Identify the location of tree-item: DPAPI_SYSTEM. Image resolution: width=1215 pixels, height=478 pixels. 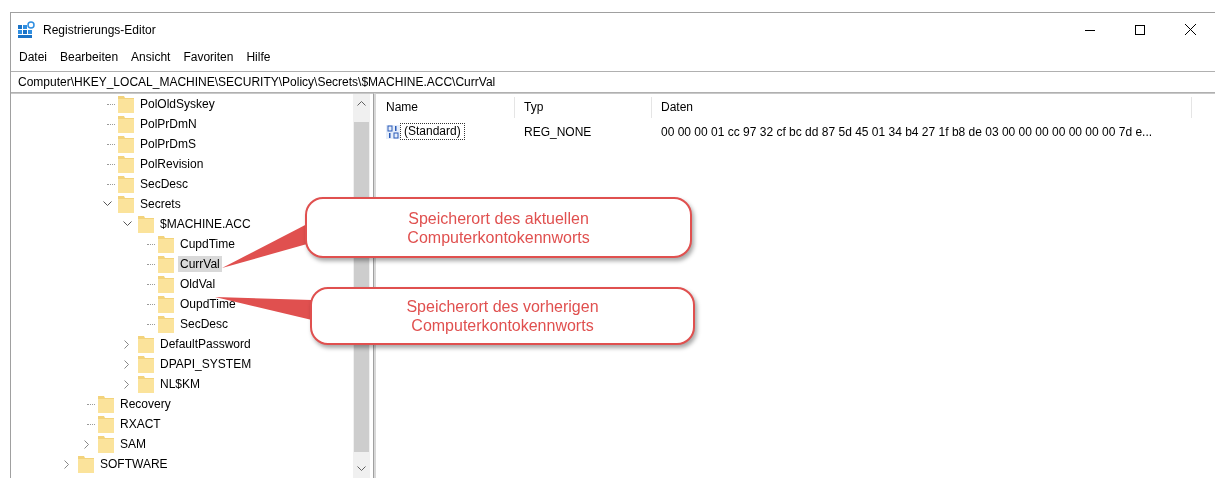
(206, 364).